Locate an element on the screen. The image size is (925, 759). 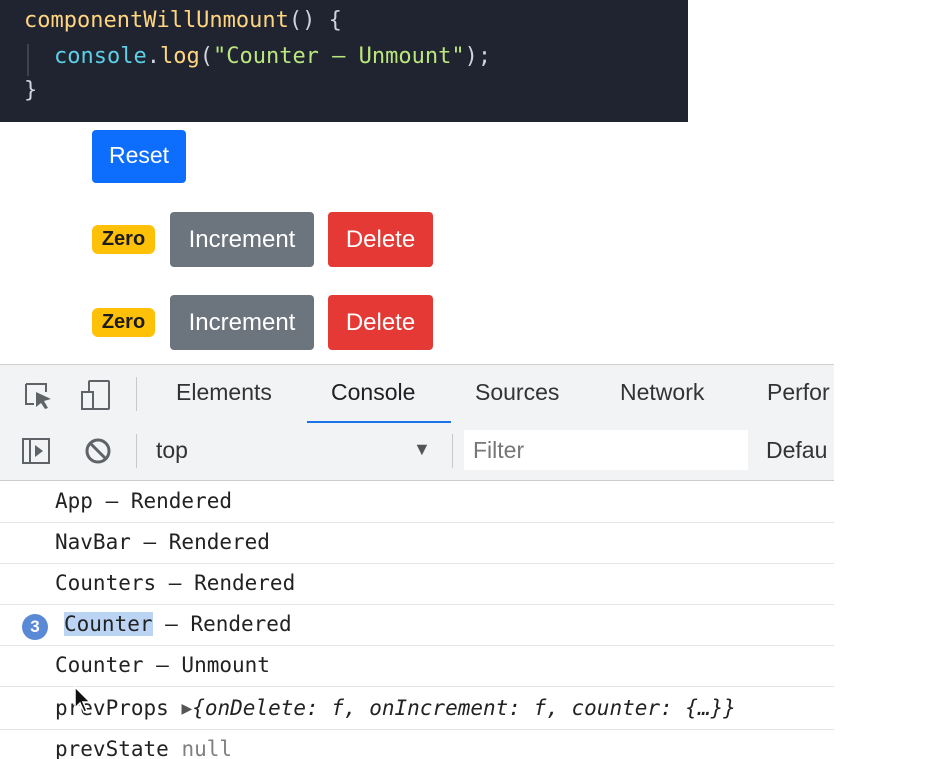
devtools-tab-bar: Elements Console Sources Network Perfor is located at coordinates (417, 394).